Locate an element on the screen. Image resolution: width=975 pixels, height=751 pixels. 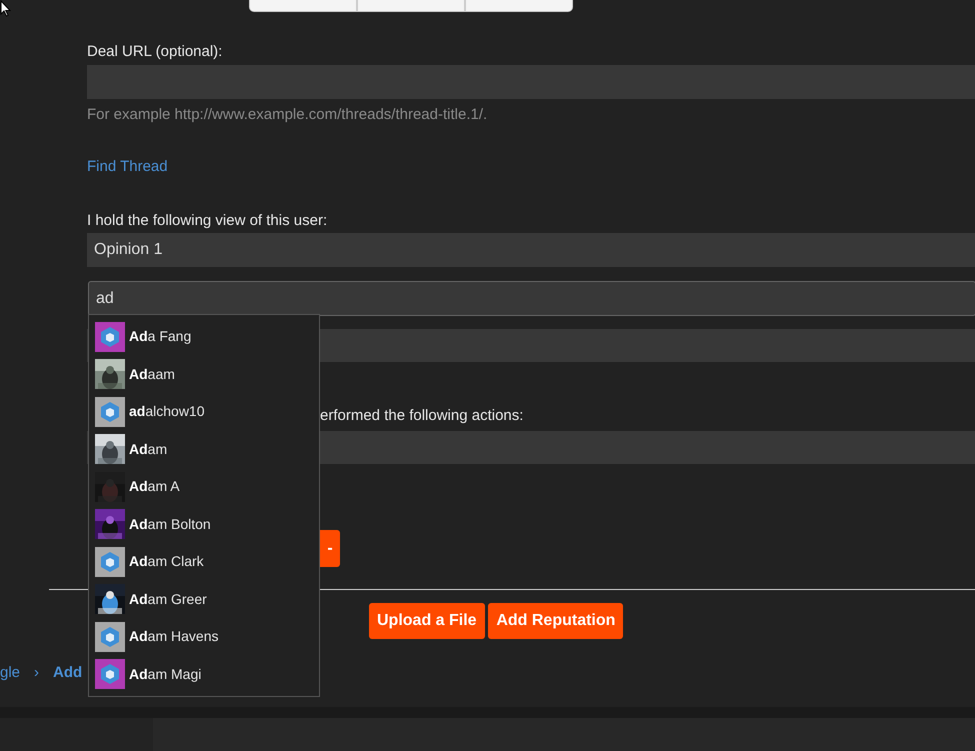
suggestion-item: adalchow10 is located at coordinates (166, 411).